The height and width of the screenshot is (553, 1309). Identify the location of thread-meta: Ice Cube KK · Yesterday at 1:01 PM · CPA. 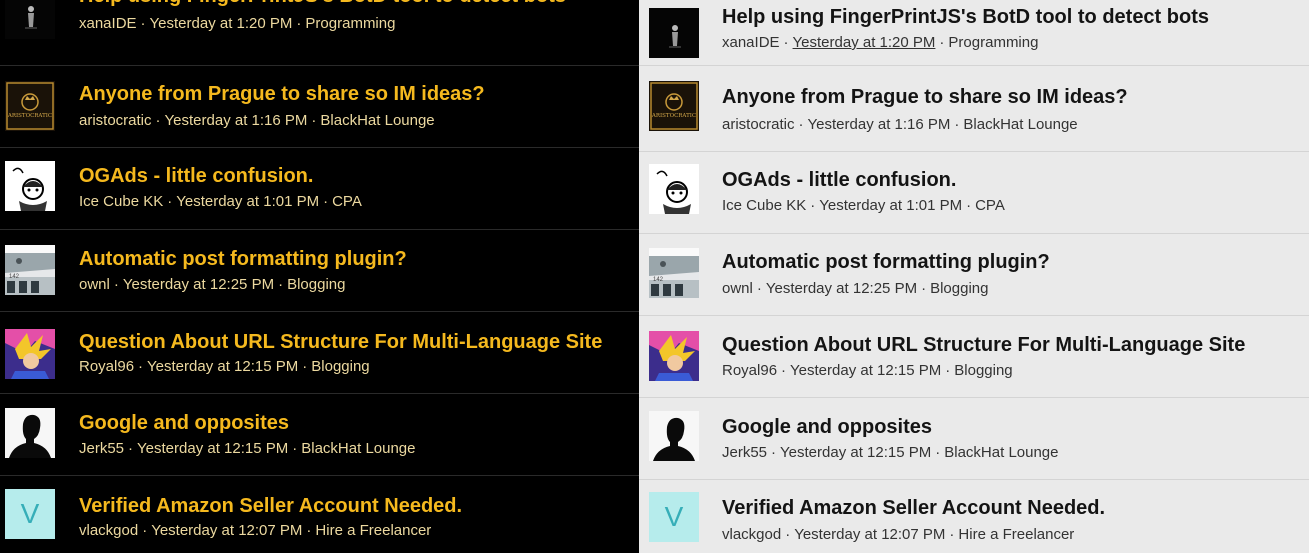
(863, 206).